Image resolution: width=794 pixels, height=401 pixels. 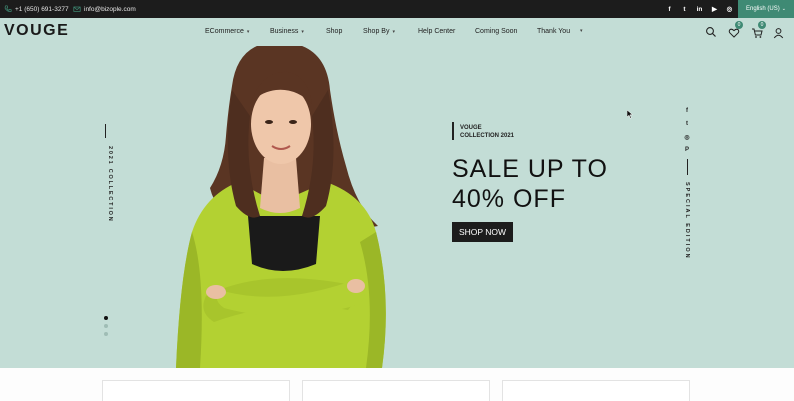 What do you see at coordinates (471, 128) in the screenshot?
I see `collection-tag-brand: VOUGE` at bounding box center [471, 128].